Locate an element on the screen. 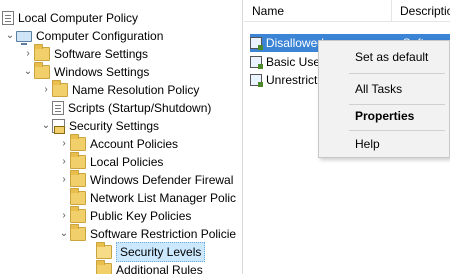 This screenshot has width=450, height=274. list-item-name: Unrestrict is located at coordinates (292, 80).